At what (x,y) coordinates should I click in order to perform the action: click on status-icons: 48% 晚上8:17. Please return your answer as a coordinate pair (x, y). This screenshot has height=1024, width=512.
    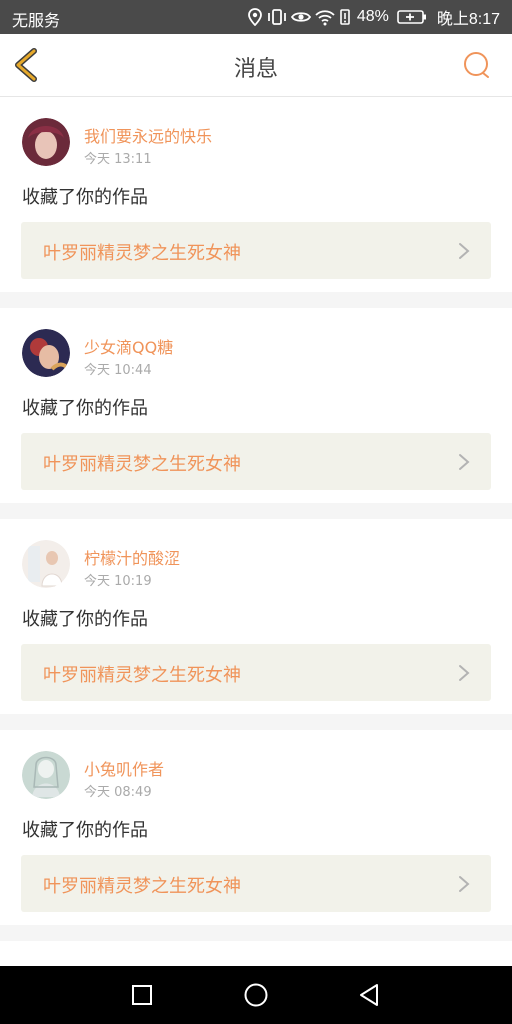
    Looking at the image, I should click on (373, 17).